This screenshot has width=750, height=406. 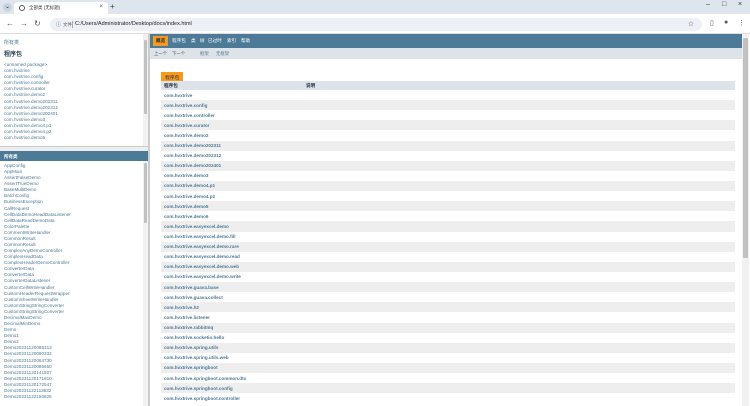 What do you see at coordinates (171, 85) in the screenshot?
I see `column-header-package: 程序包` at bounding box center [171, 85].